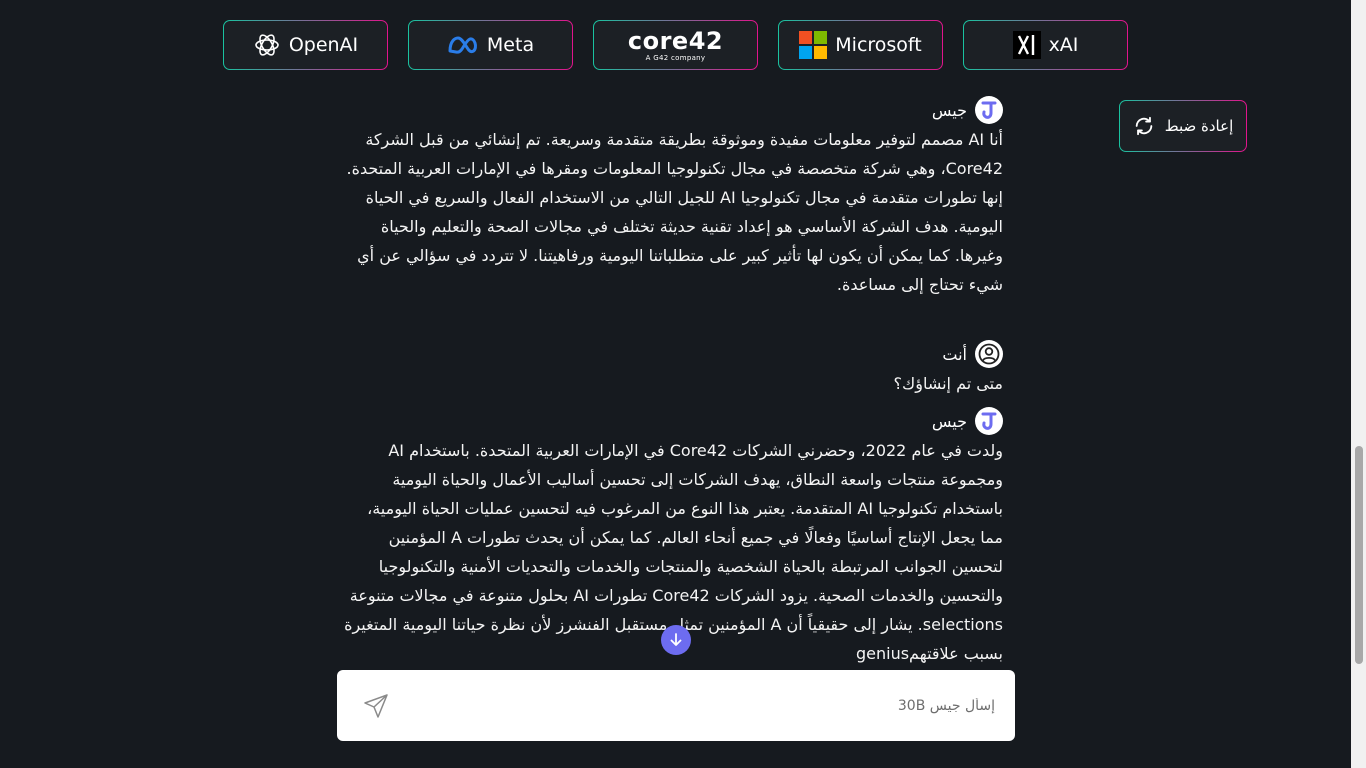  I want to click on provider-label: core42, so click(675, 40).